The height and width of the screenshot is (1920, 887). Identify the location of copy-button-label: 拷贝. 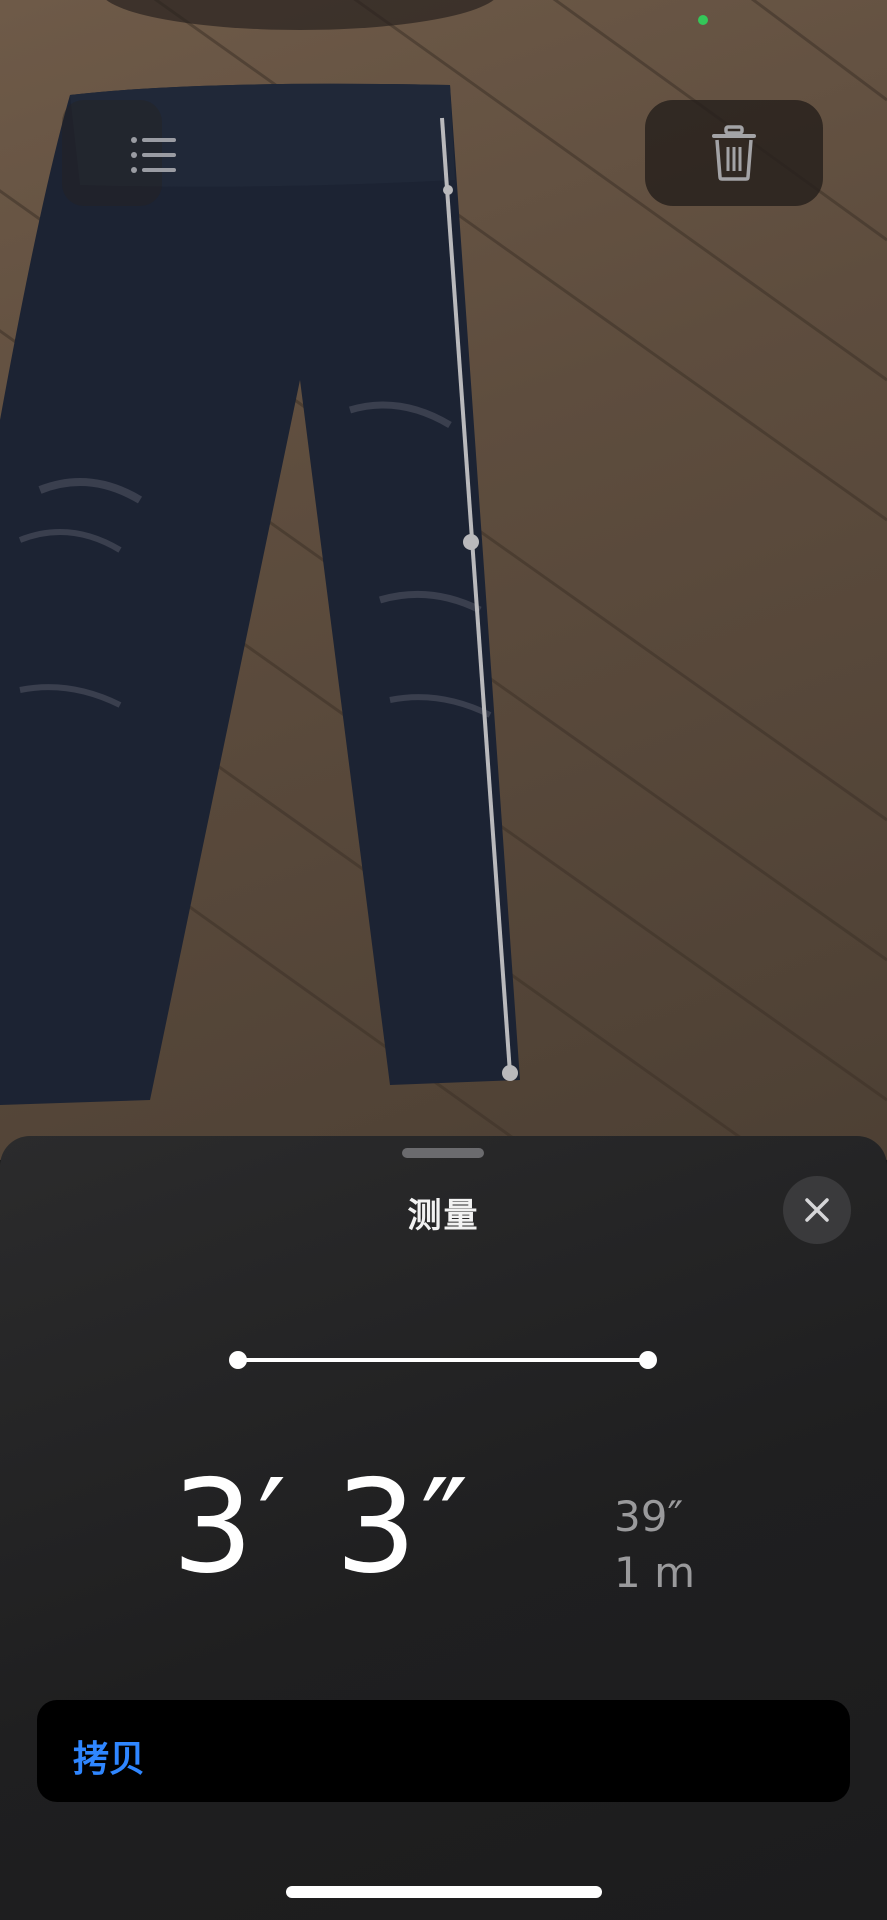
(109, 1759).